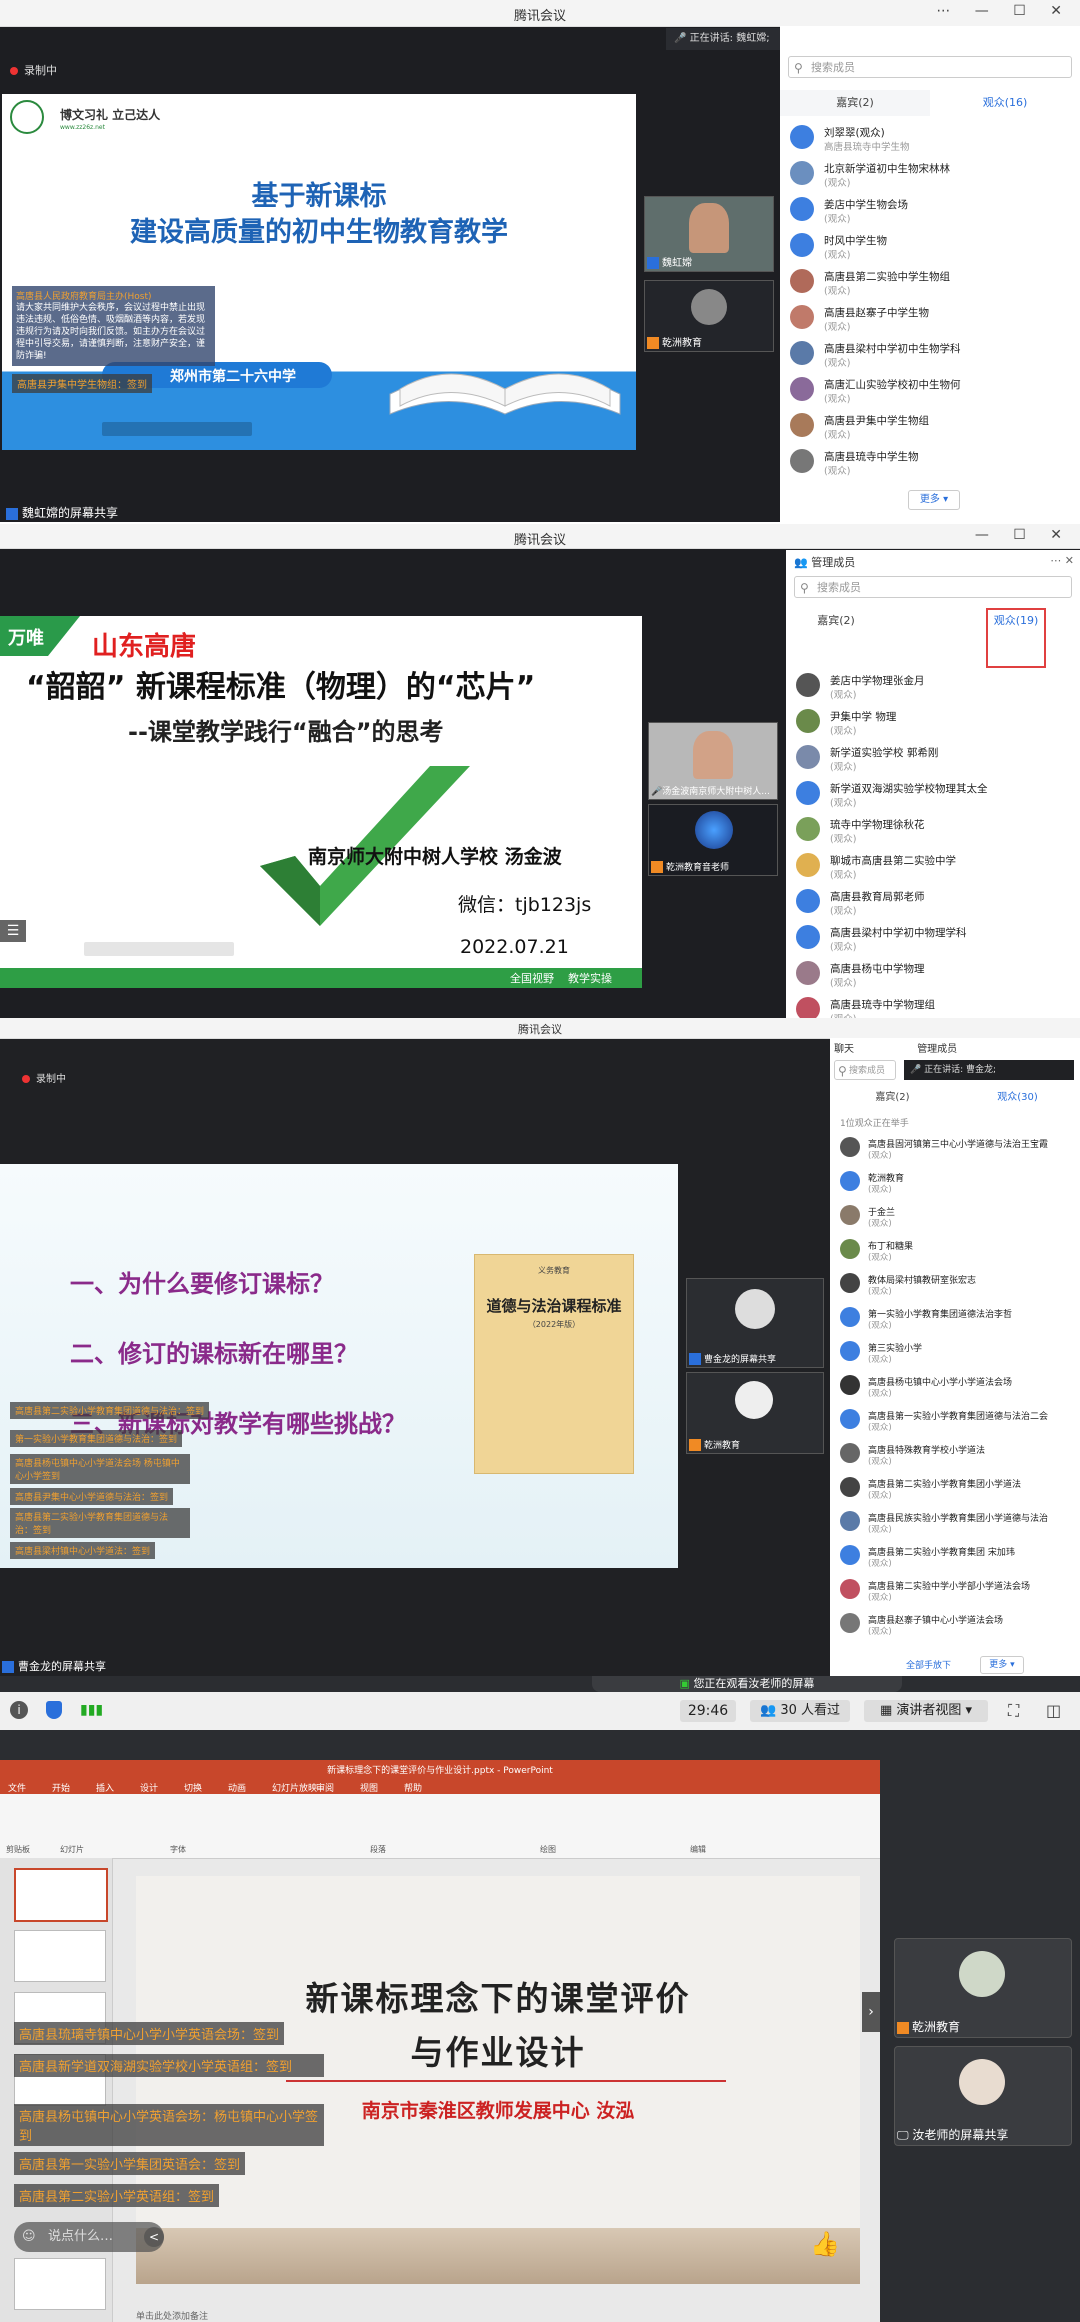  I want to click on ribbon-tab: 幻灯片放映, so click(294, 1787).